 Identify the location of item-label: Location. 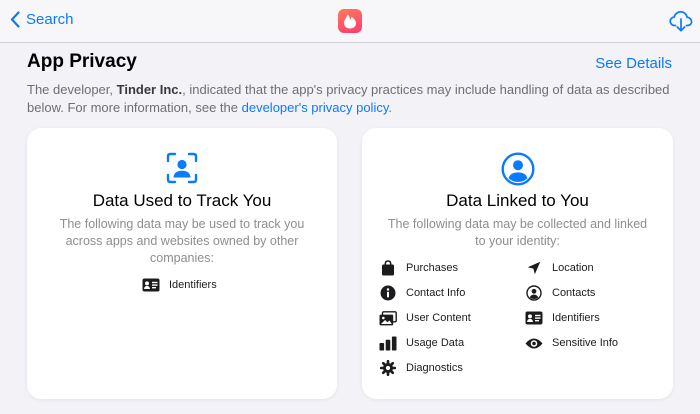
(573, 268).